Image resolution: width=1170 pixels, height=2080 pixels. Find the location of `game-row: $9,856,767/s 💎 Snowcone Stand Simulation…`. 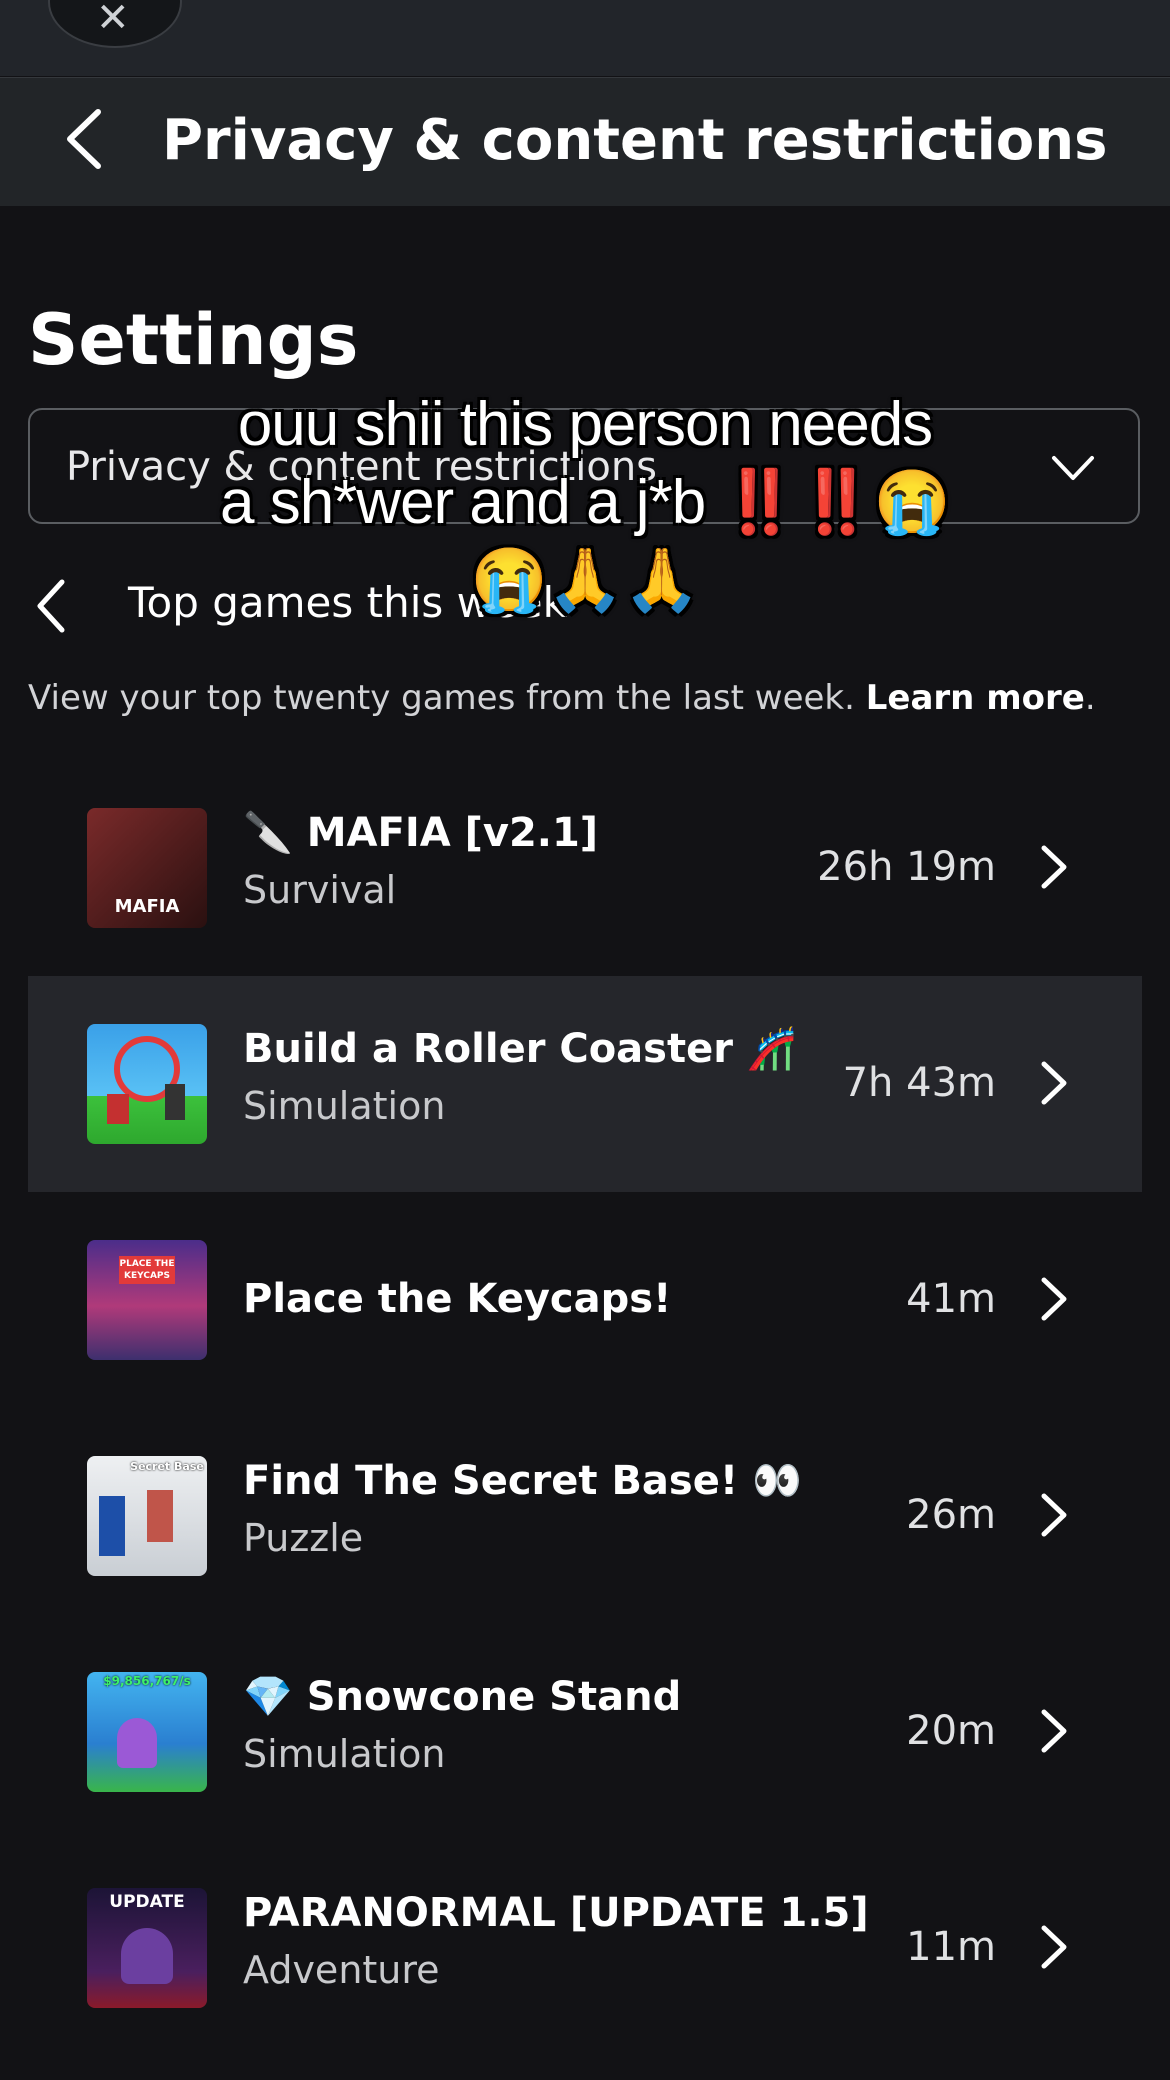

game-row: $9,856,767/s 💎 Snowcone Stand Simulation… is located at coordinates (585, 1732).